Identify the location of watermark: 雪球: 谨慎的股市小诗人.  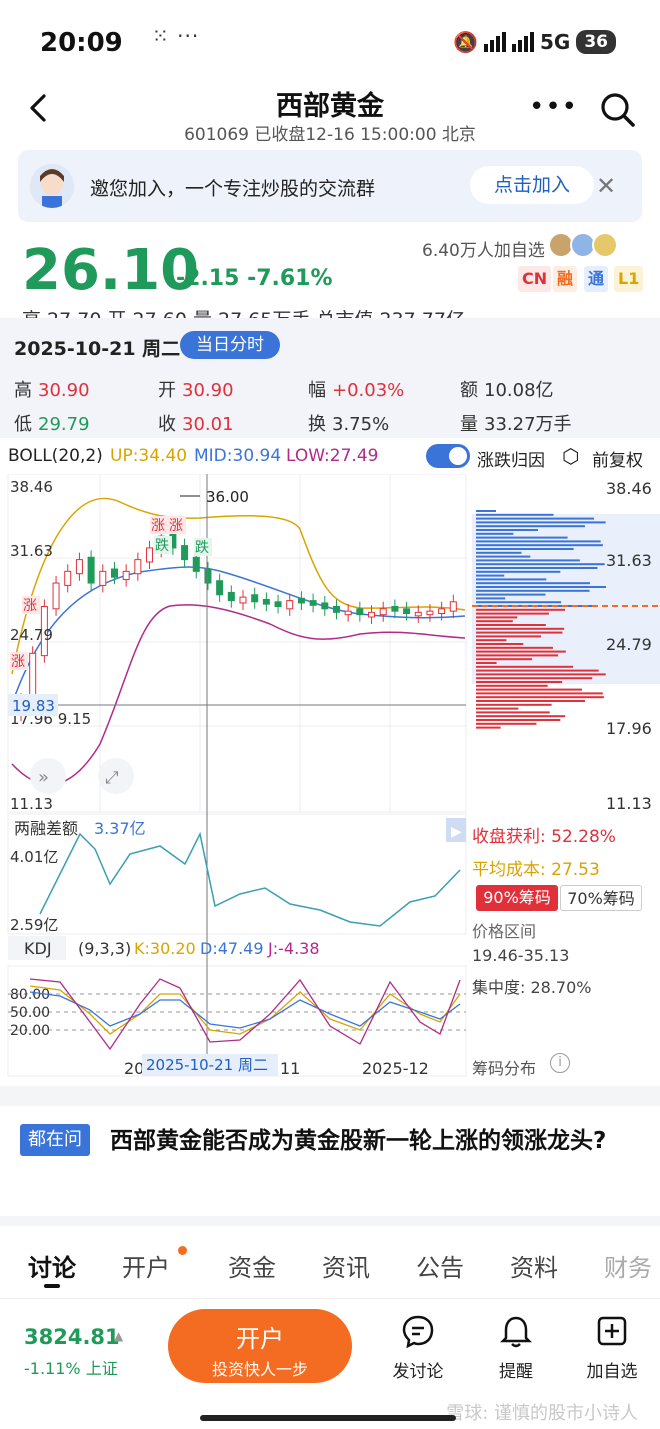
(542, 1413).